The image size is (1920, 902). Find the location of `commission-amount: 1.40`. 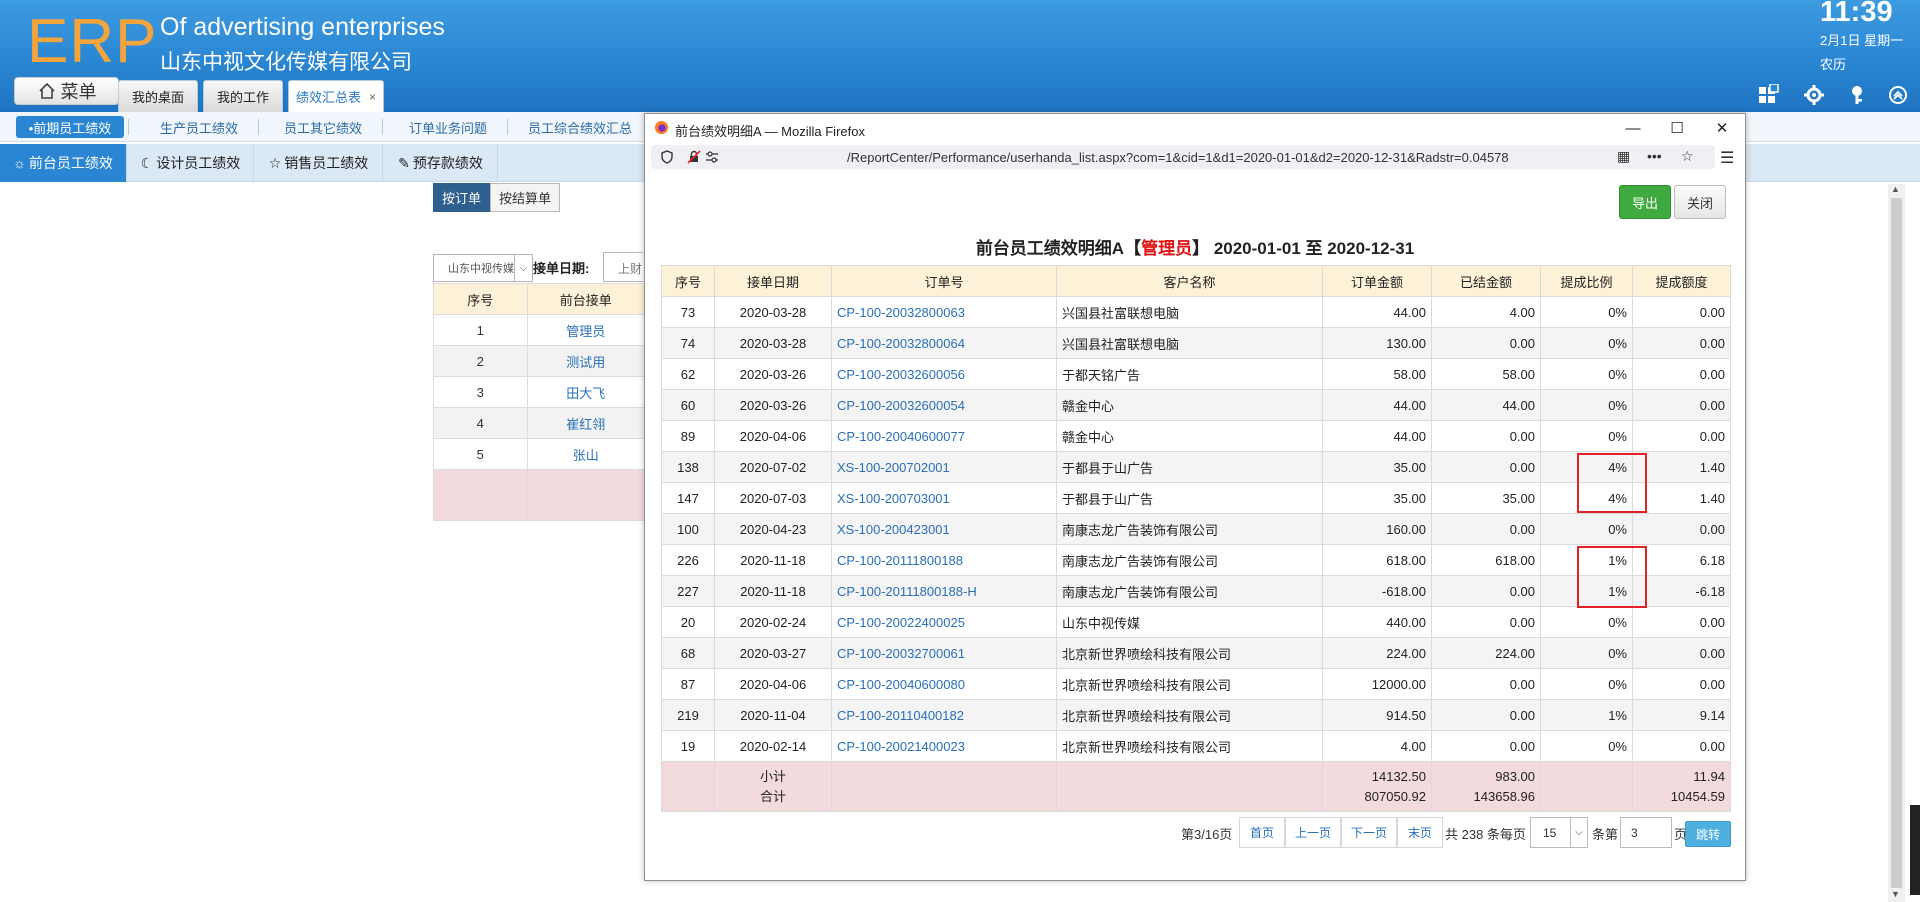

commission-amount: 1.40 is located at coordinates (1681, 498).